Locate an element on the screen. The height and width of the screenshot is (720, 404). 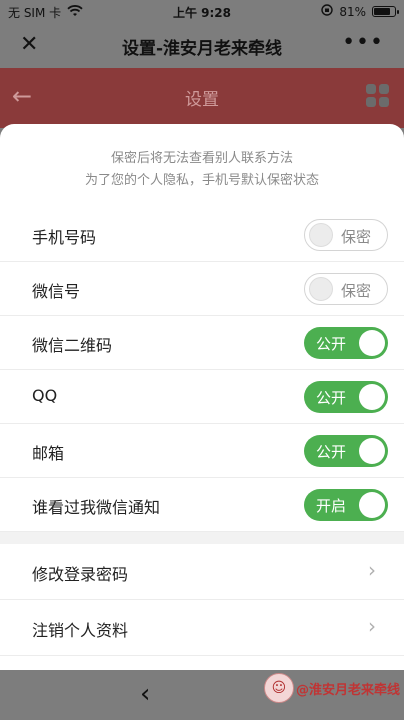
delete-profile-item: 注销个人资料 › is located at coordinates (202, 628).